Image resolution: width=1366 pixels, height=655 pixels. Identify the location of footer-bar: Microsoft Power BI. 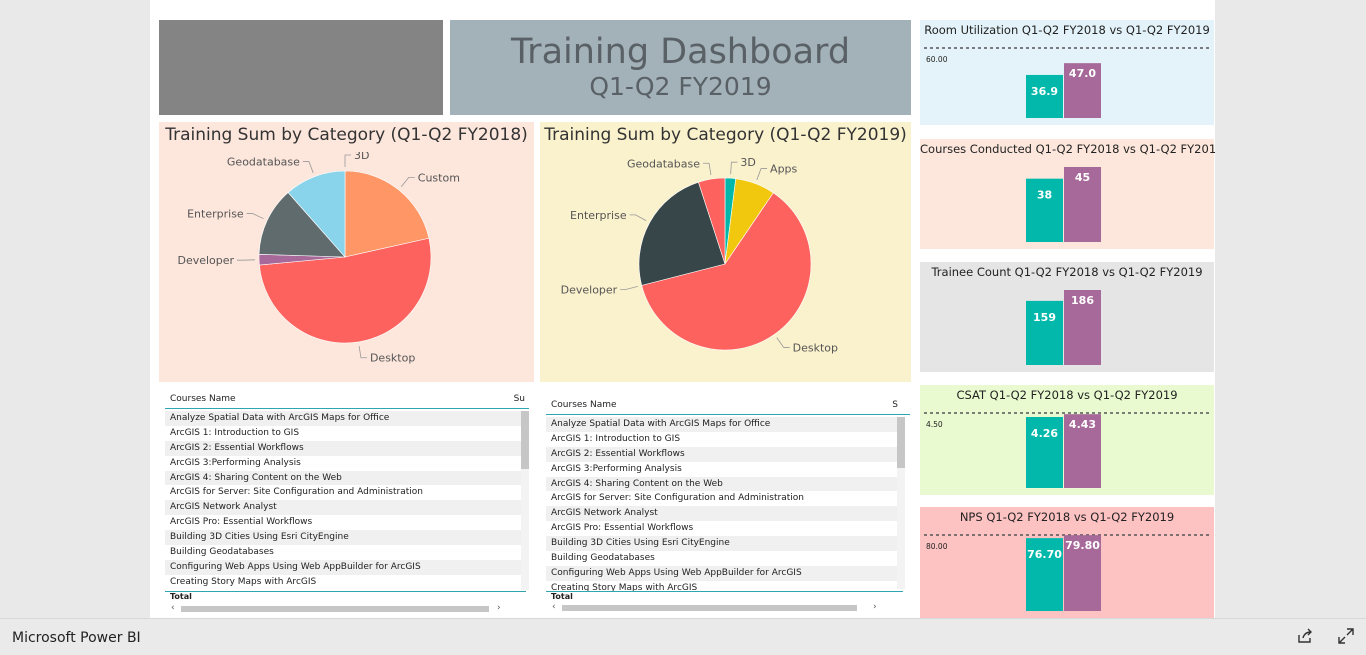
(683, 636).